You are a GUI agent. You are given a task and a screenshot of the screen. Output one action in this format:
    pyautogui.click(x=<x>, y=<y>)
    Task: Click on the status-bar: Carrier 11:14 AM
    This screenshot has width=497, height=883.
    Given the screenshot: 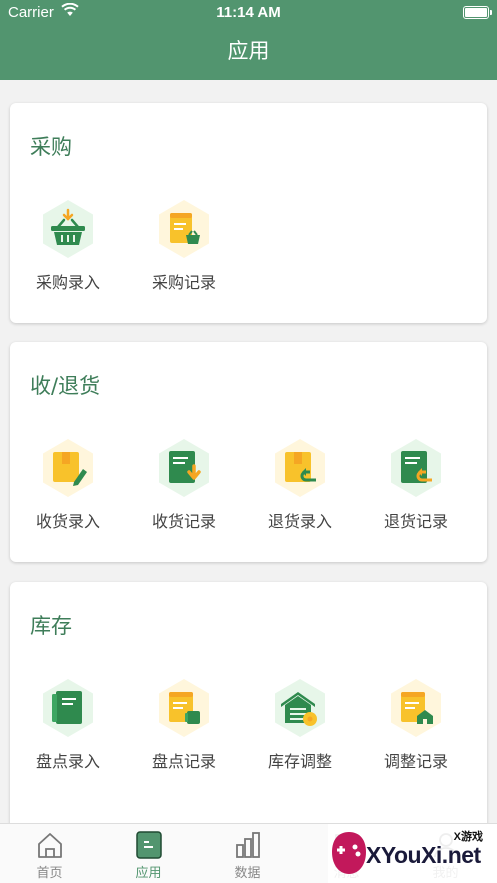 What is the action you would take?
    pyautogui.click(x=248, y=13)
    